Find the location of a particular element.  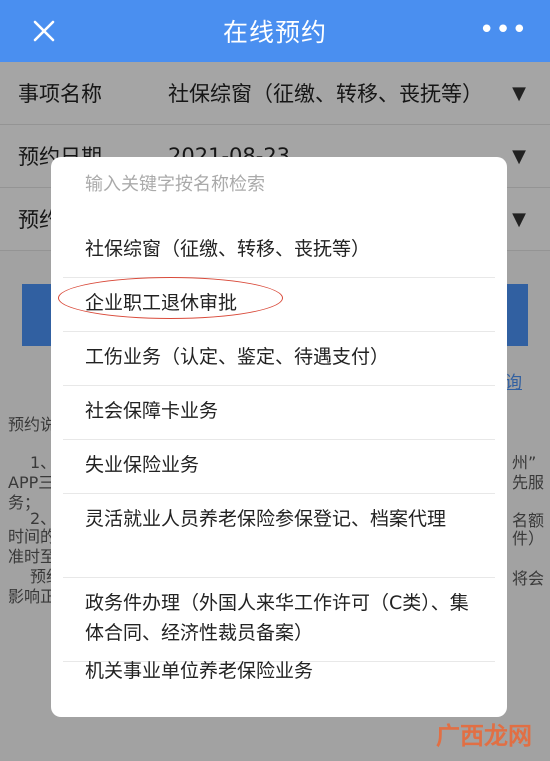

page-title: 在线预约 is located at coordinates (274, 32).